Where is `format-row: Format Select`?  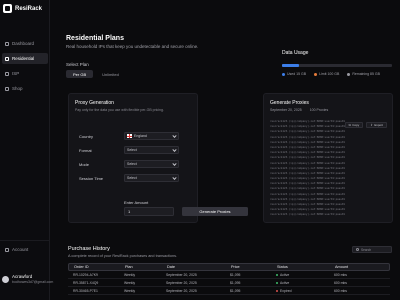
format-row: Format Select is located at coordinates (136, 150).